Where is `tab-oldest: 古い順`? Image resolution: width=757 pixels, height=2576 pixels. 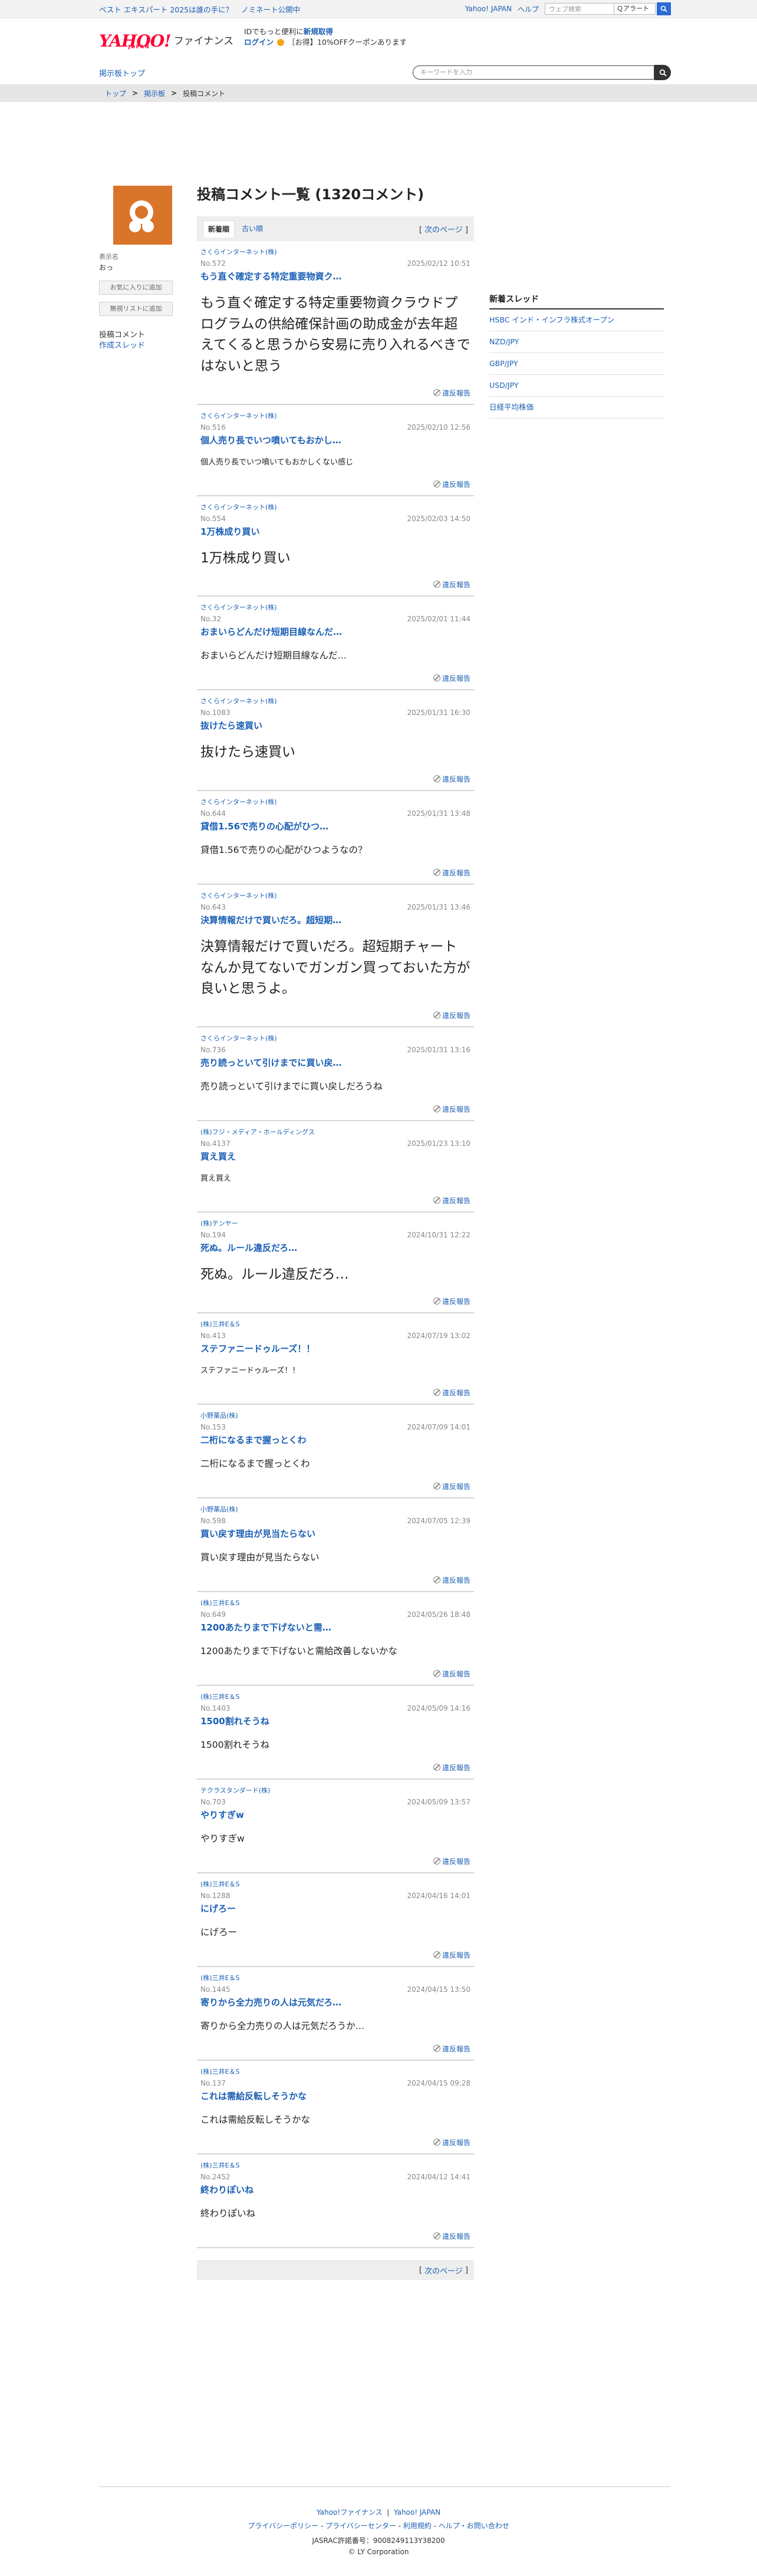 tab-oldest: 古い順 is located at coordinates (252, 228).